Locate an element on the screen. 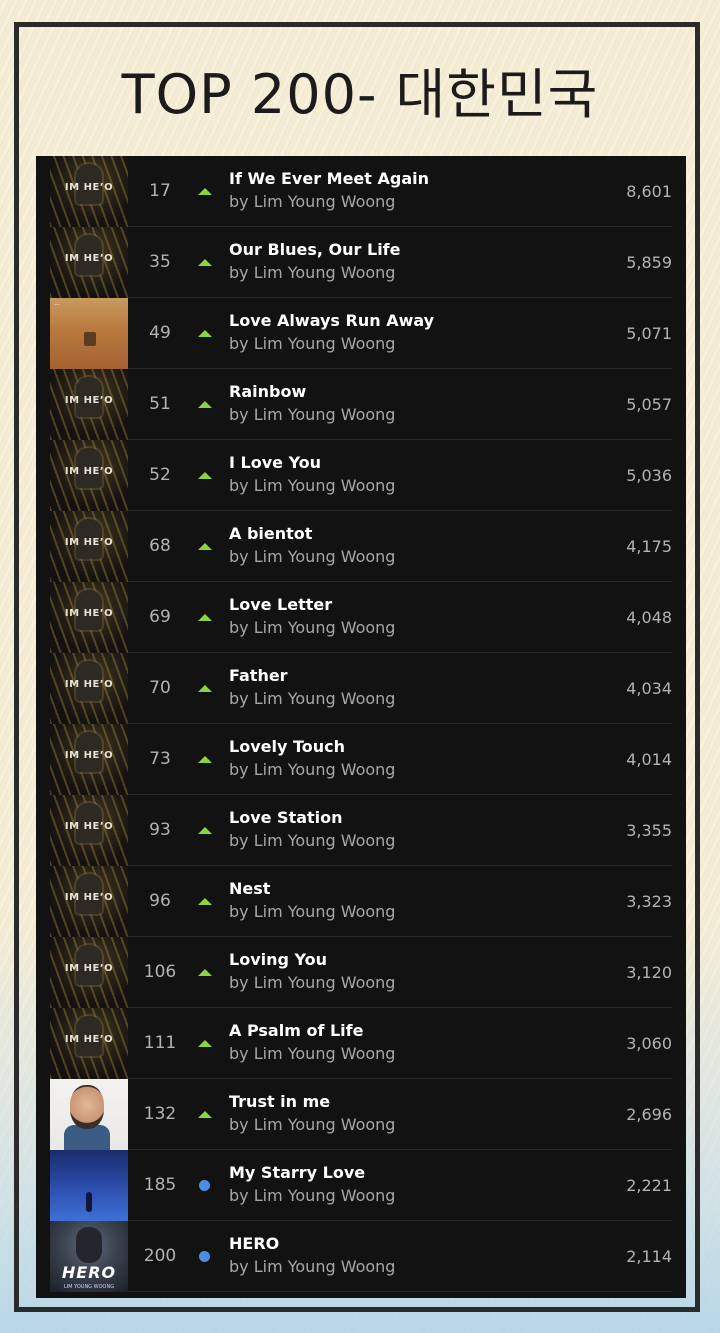  rank-number: 106 is located at coordinates (160, 972).